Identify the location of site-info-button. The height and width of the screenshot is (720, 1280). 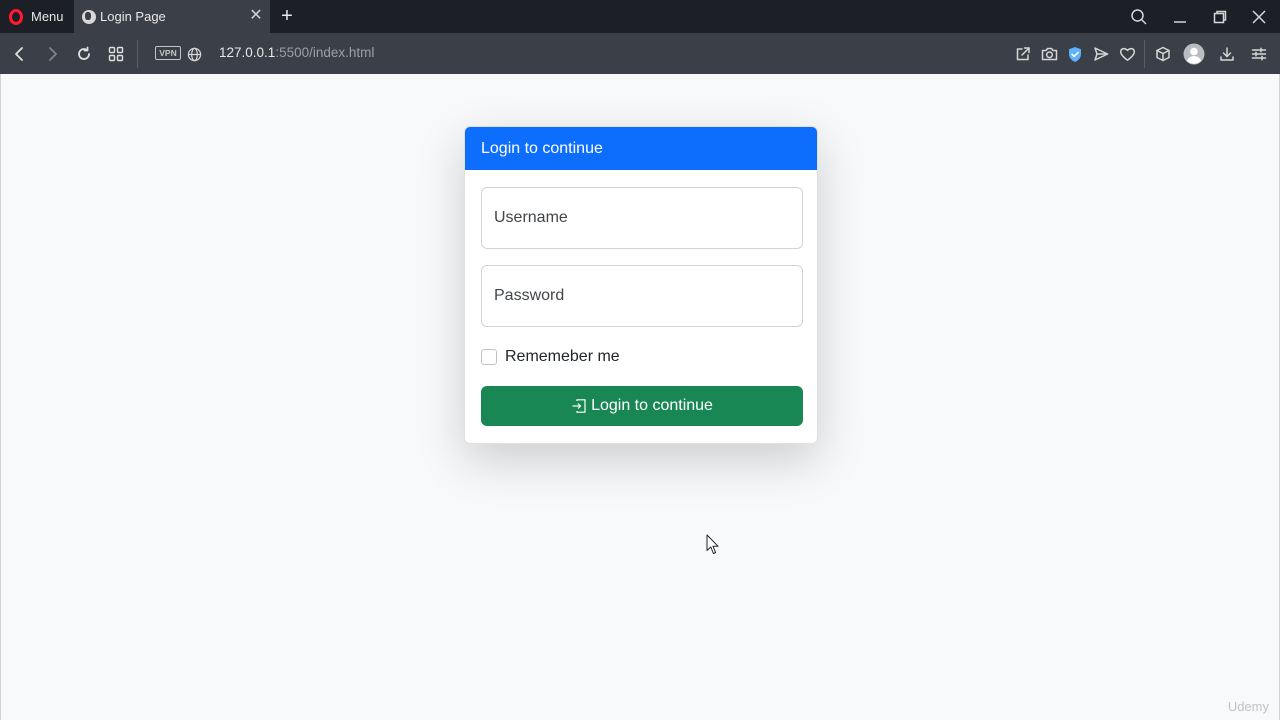
(194, 54).